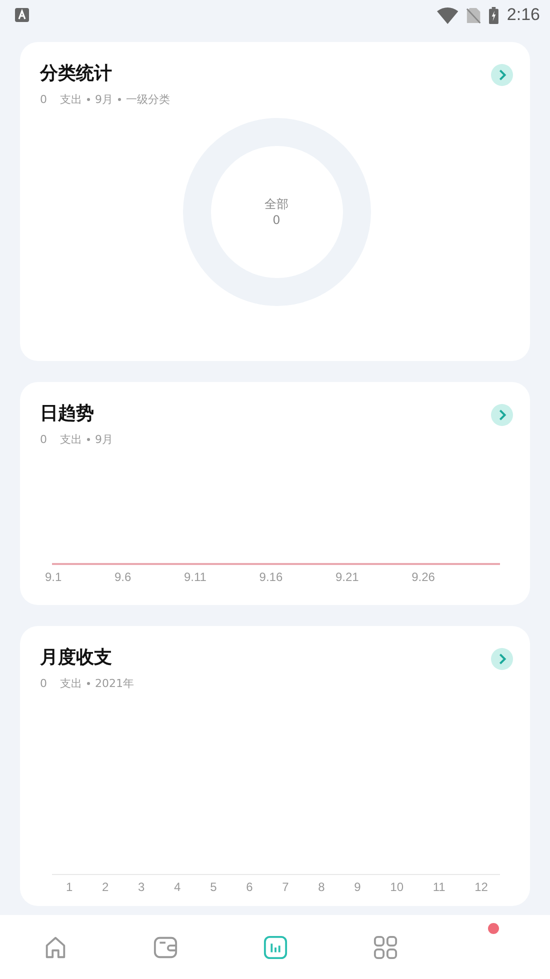 The height and width of the screenshot is (979, 550). I want to click on battery-icon, so click(494, 15).